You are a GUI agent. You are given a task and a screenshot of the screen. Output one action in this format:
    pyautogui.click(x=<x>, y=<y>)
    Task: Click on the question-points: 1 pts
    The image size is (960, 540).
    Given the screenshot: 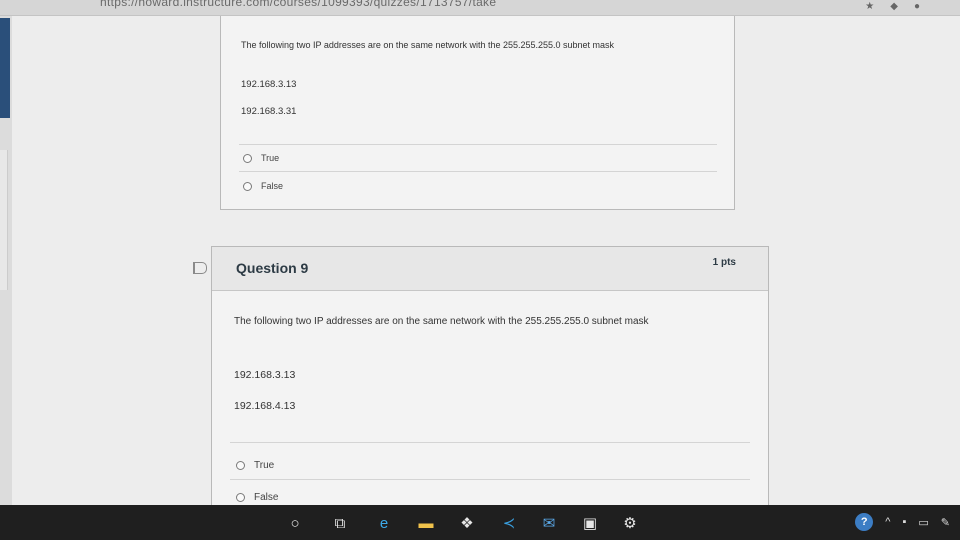 What is the action you would take?
    pyautogui.click(x=724, y=262)
    